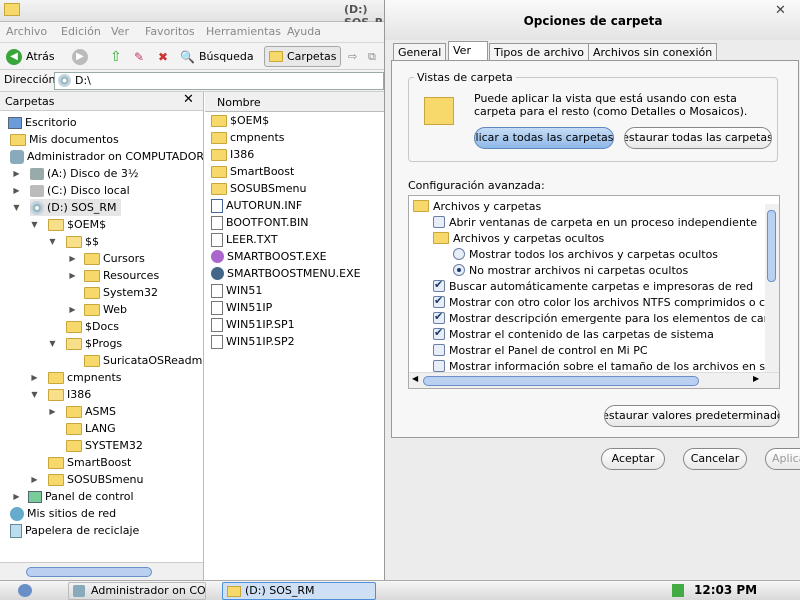  What do you see at coordinates (678, 590) in the screenshot?
I see `network-tray-icon` at bounding box center [678, 590].